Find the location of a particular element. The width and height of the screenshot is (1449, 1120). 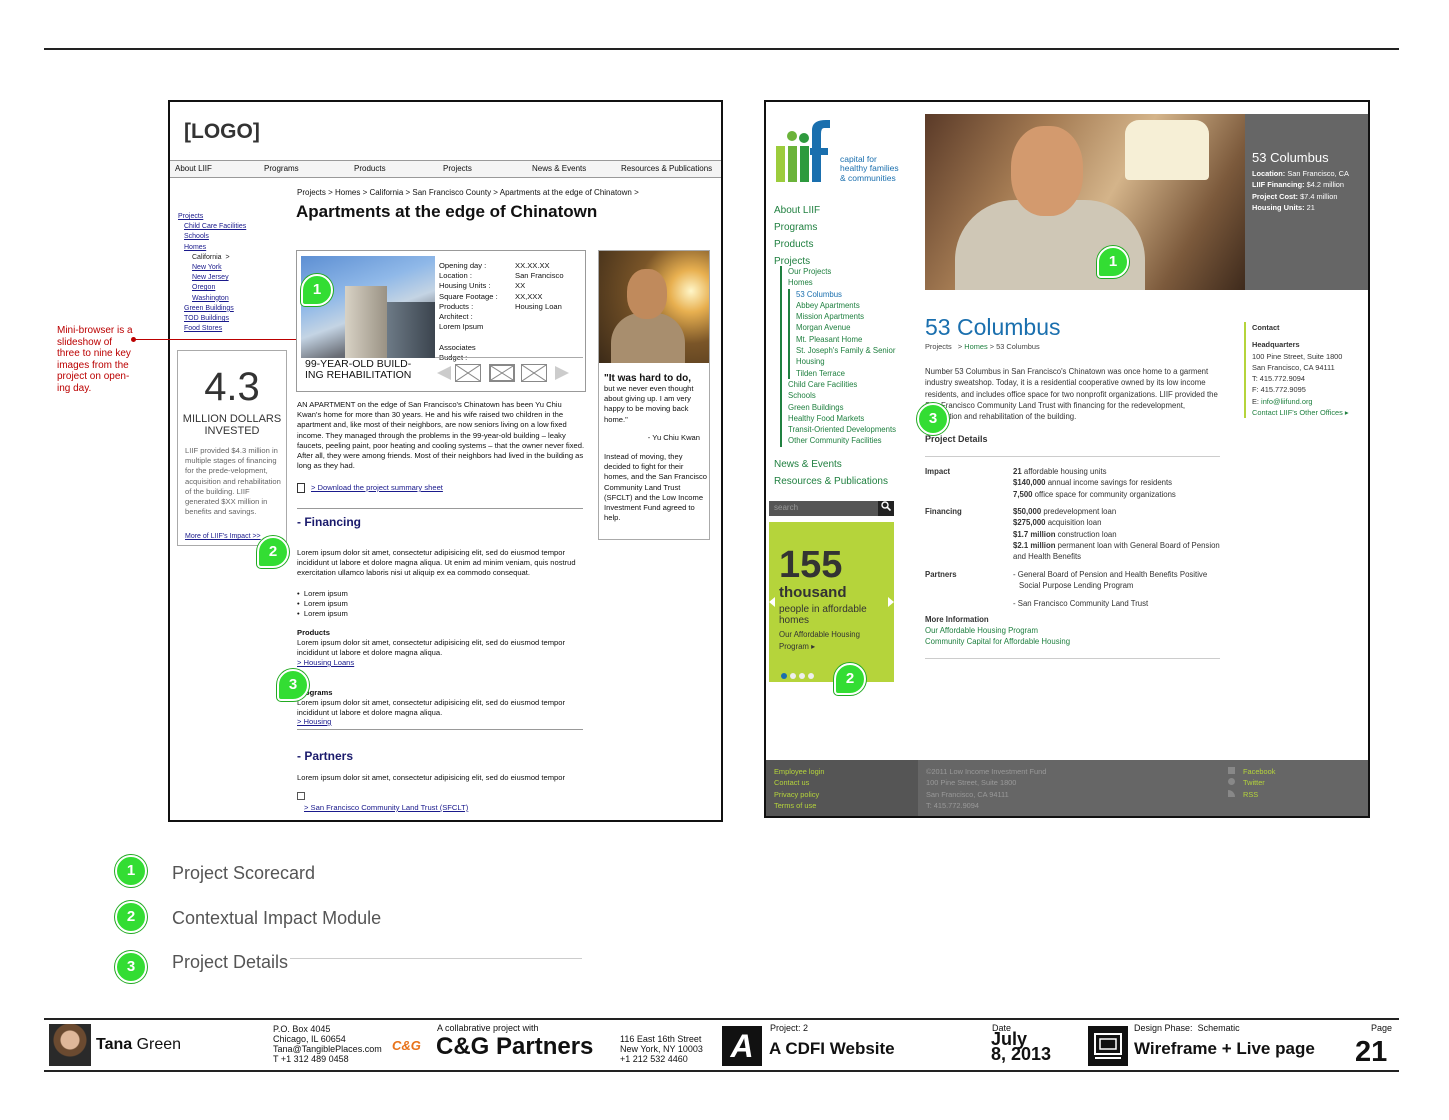

footer-link: Privacy policy is located at coordinates (799, 794).